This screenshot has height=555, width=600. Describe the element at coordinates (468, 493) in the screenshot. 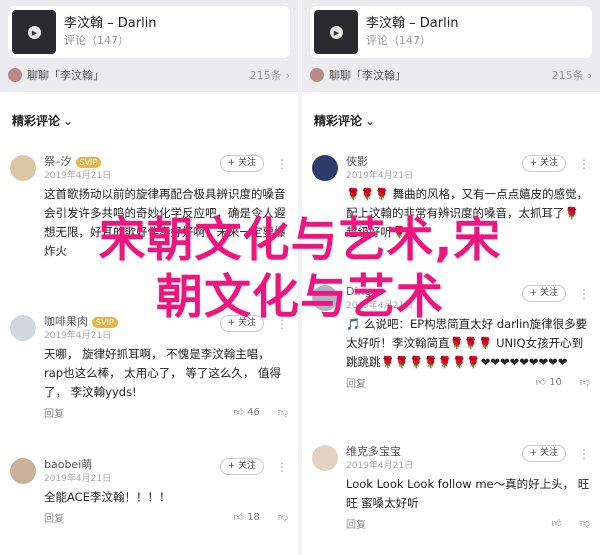

I see `comment-text: Look Look Look follow me～真的好上头， 旺旺 蜜嗓太好听` at that location.